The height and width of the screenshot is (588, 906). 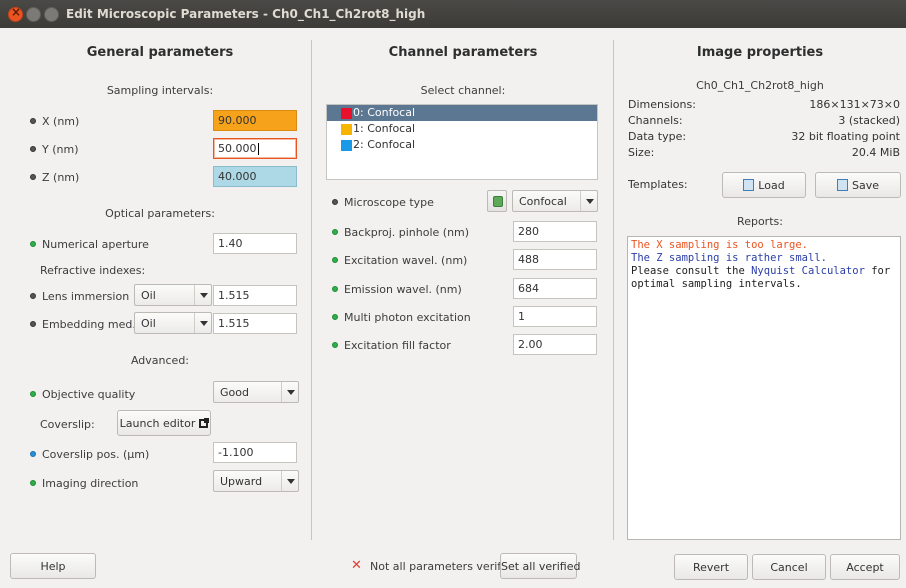 What do you see at coordinates (397, 289) in the screenshot?
I see `emission-wavelength-label: Emission wavel. (nm)` at bounding box center [397, 289].